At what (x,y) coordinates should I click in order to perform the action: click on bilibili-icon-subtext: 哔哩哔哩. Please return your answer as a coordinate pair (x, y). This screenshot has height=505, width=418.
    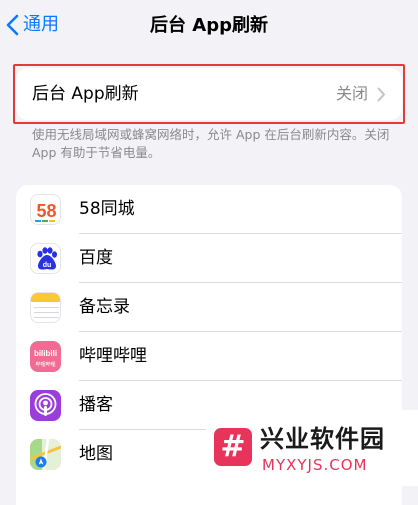
    Looking at the image, I should click on (45, 364).